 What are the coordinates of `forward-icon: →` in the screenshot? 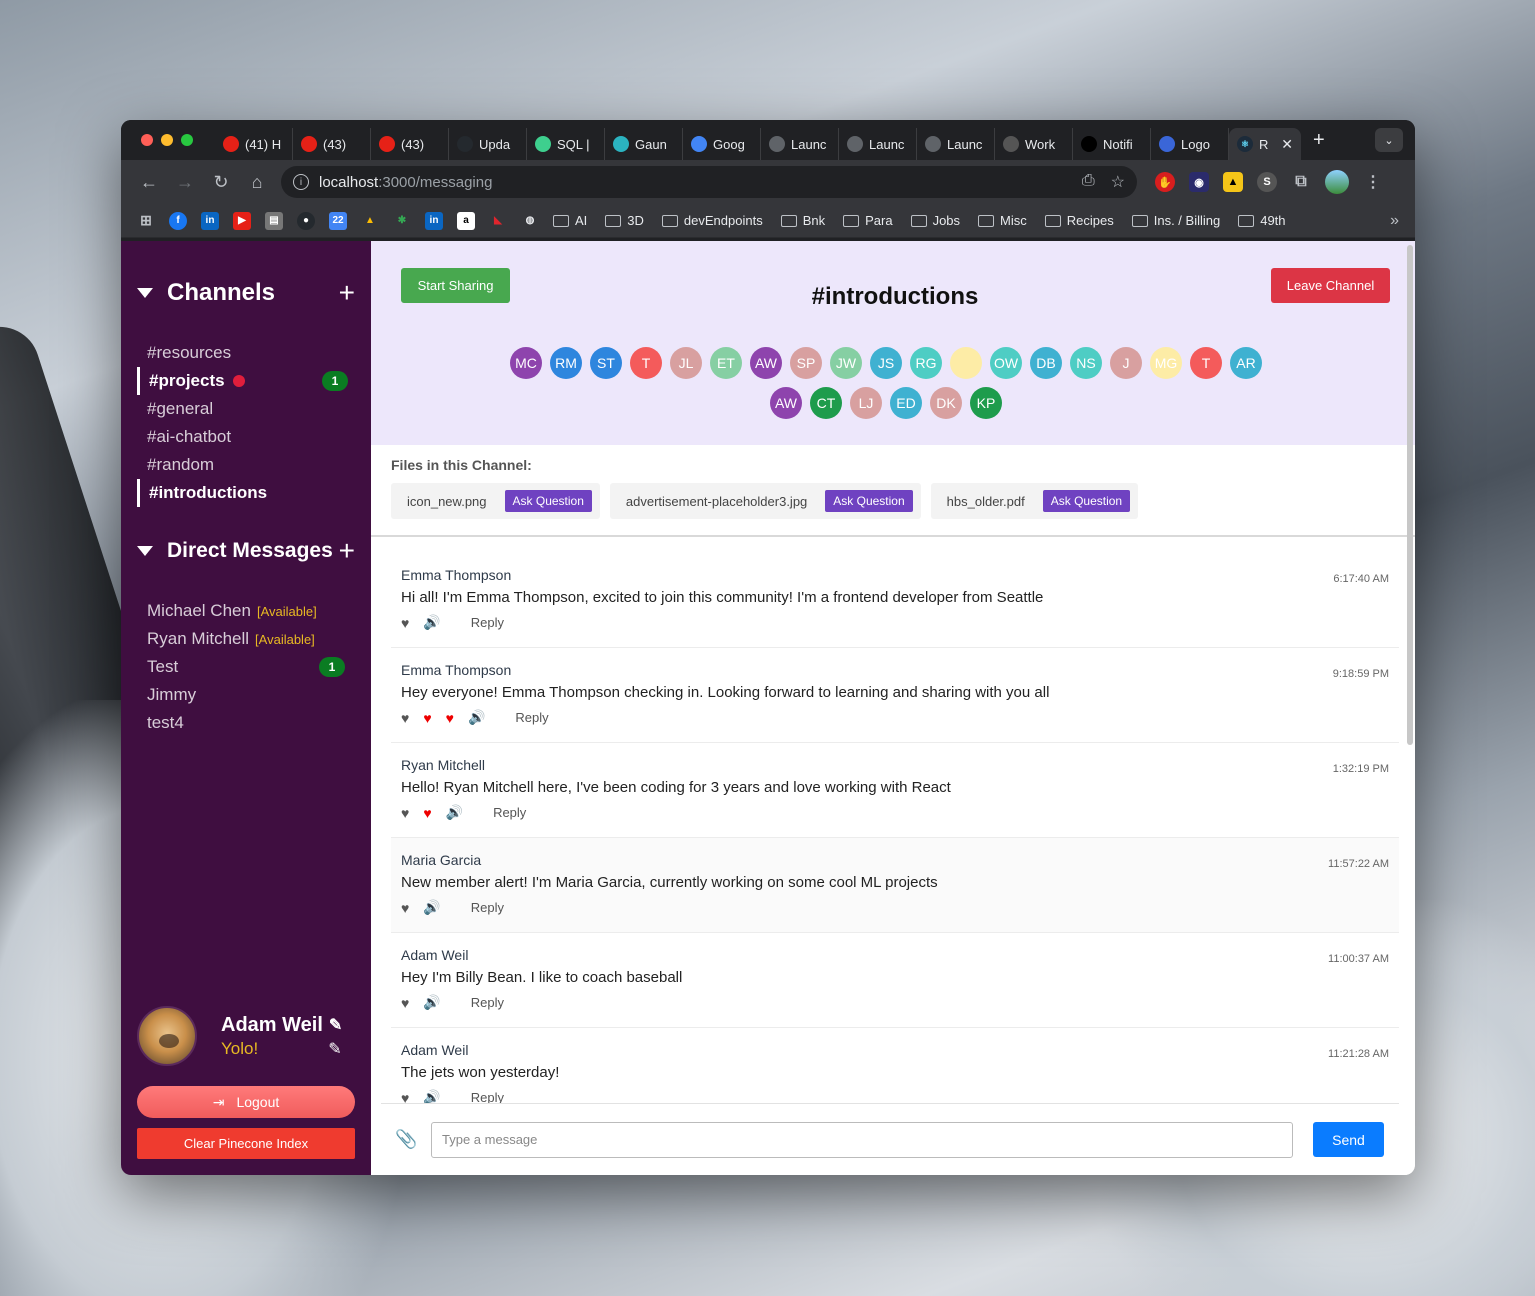 It's located at (185, 182).